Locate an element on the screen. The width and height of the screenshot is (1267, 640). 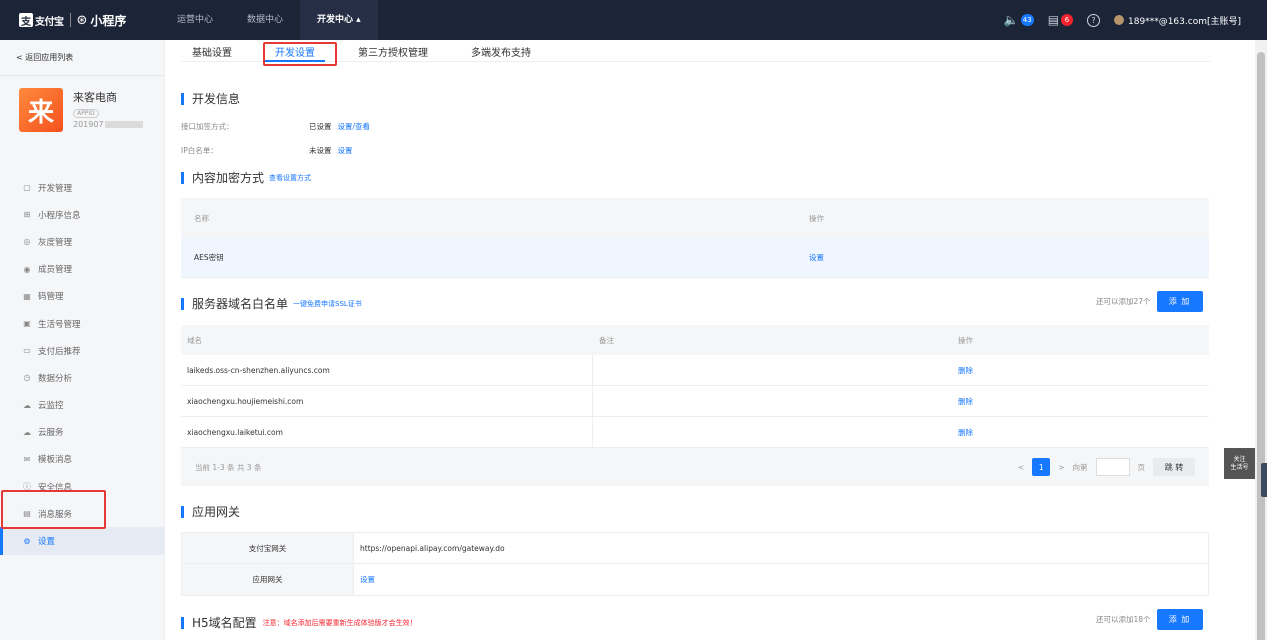
todo-button: ▤ 6 is located at coordinates (1060, 20).